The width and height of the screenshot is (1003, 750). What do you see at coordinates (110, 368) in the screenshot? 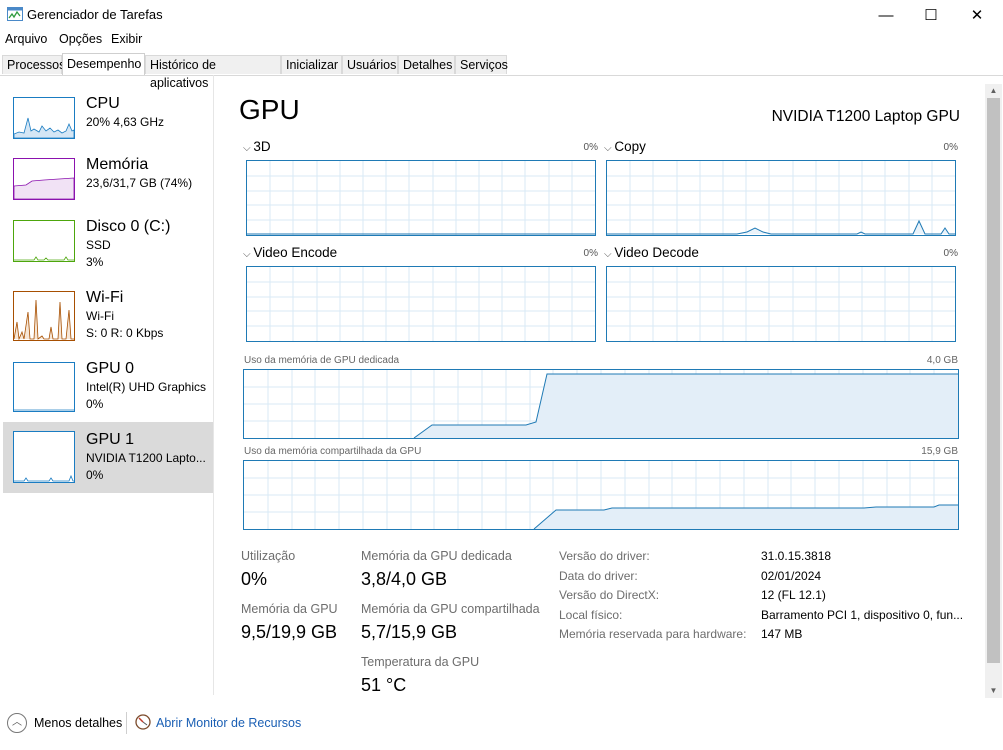
I see `sidebar-item-title: GPU 0` at bounding box center [110, 368].